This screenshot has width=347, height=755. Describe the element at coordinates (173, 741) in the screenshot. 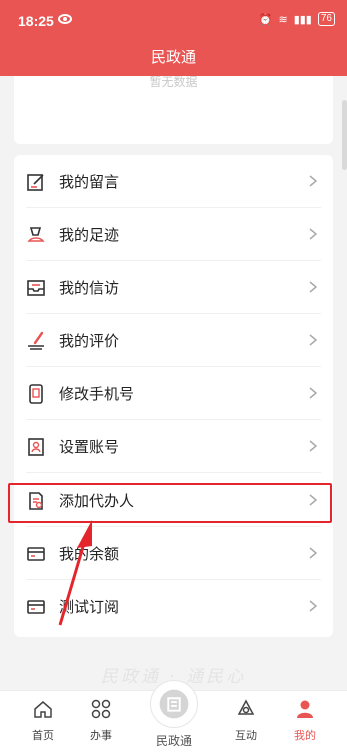

I see `center-tab-label: 民政通` at that location.